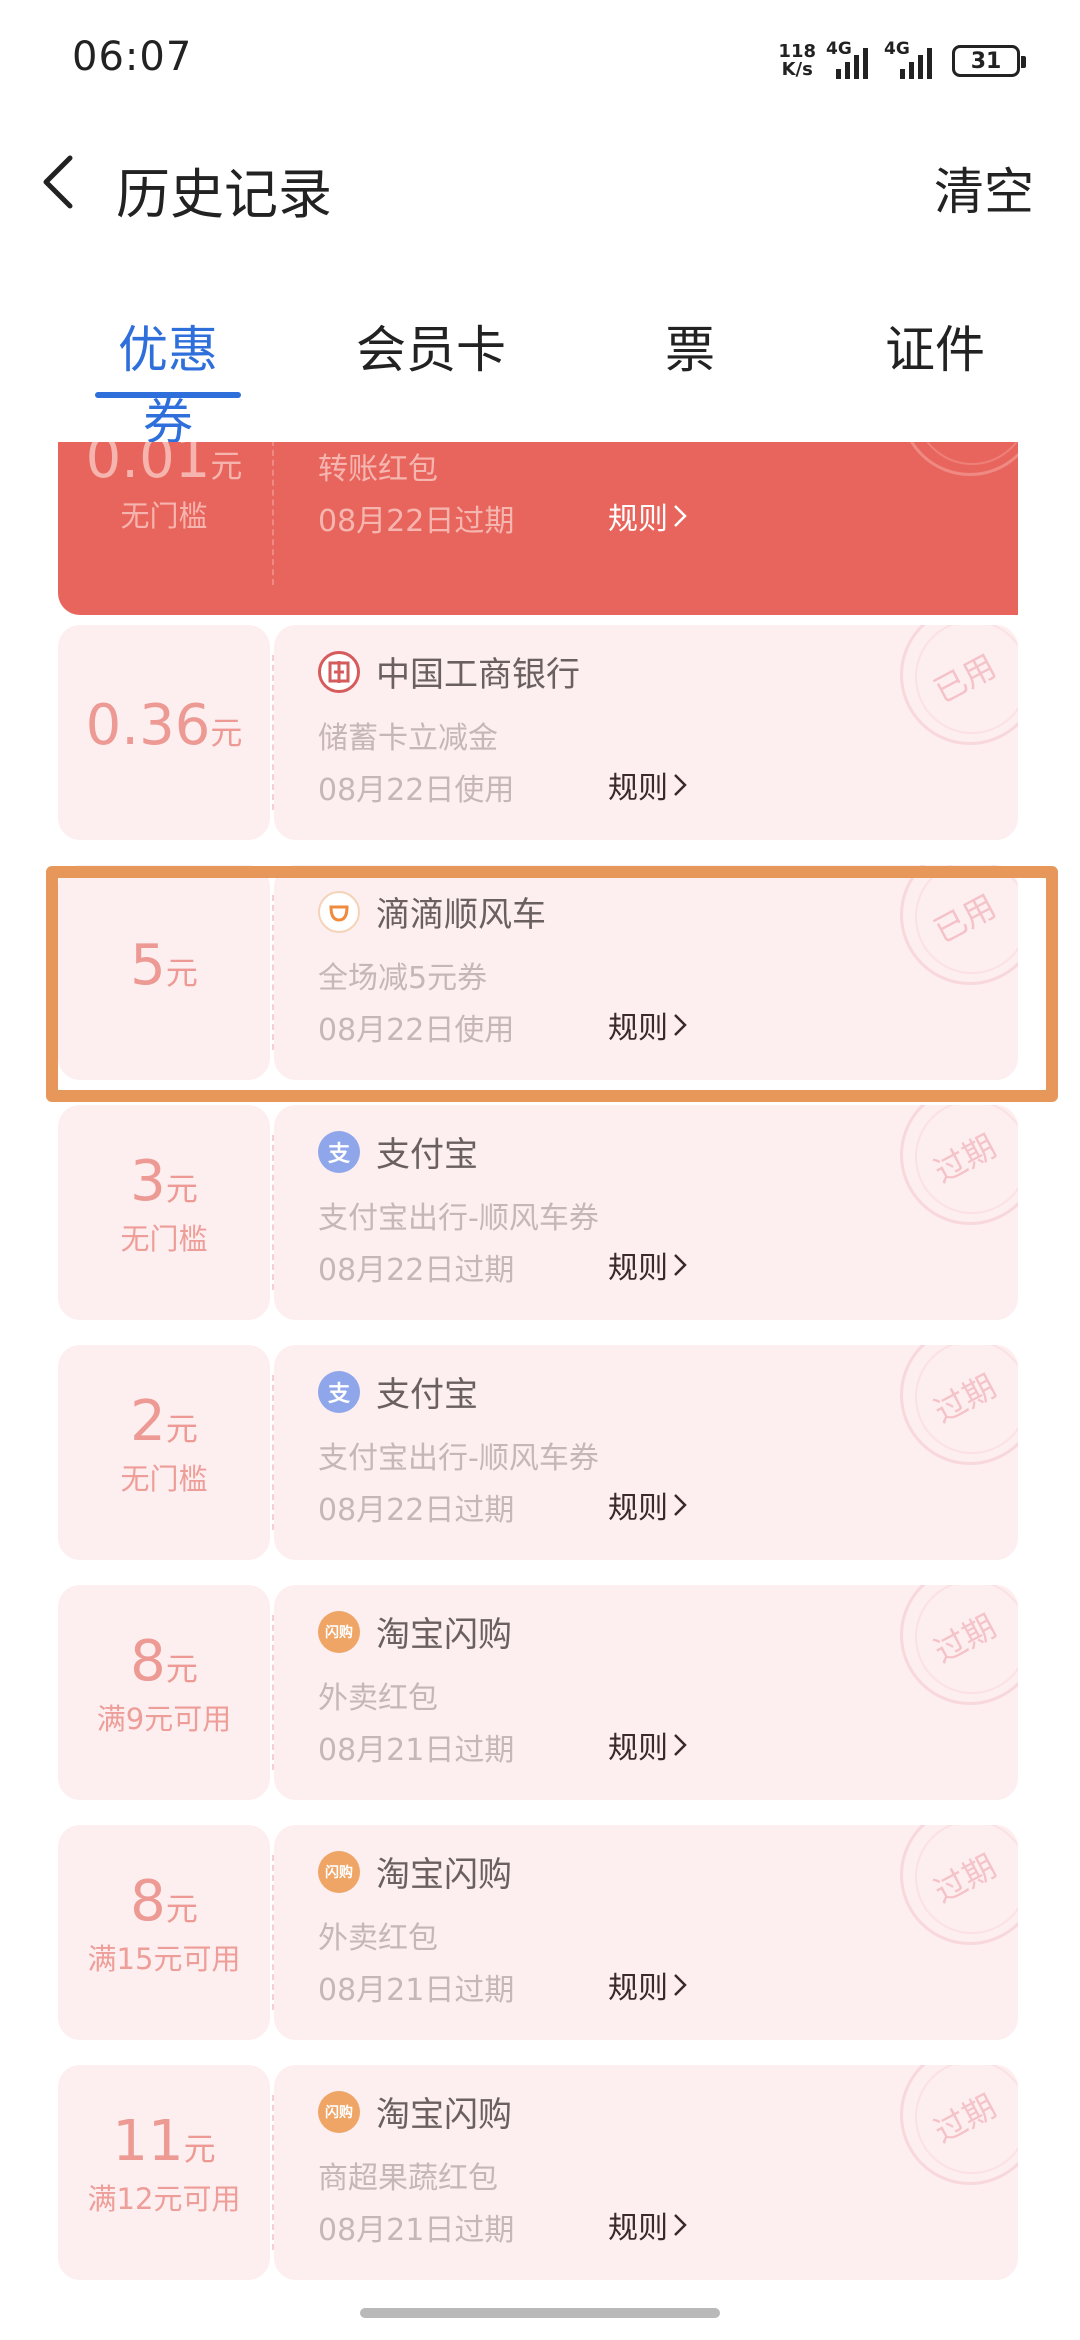 This screenshot has width=1080, height=2340. I want to click on coupon-amount: 8元 满9元可用, so click(164, 1683).